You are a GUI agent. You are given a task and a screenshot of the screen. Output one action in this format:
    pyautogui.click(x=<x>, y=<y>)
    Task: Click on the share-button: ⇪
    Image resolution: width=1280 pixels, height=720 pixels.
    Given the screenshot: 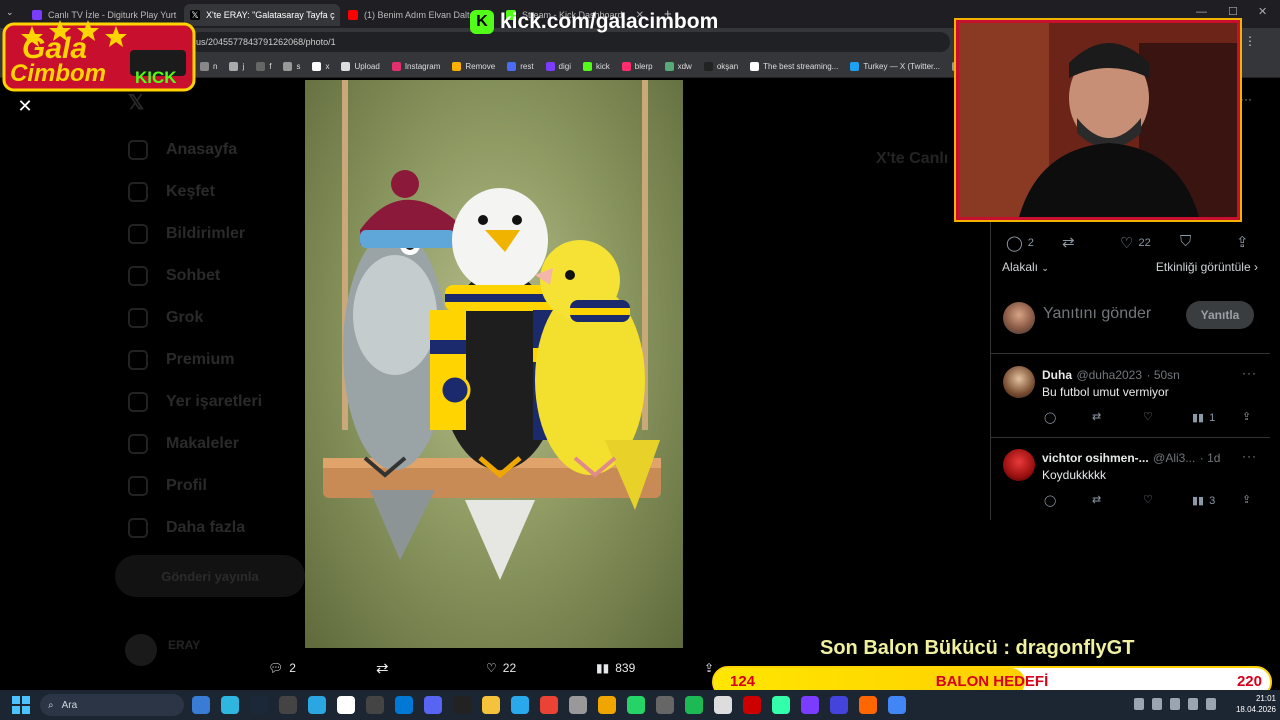 What is the action you would take?
    pyautogui.click(x=709, y=668)
    